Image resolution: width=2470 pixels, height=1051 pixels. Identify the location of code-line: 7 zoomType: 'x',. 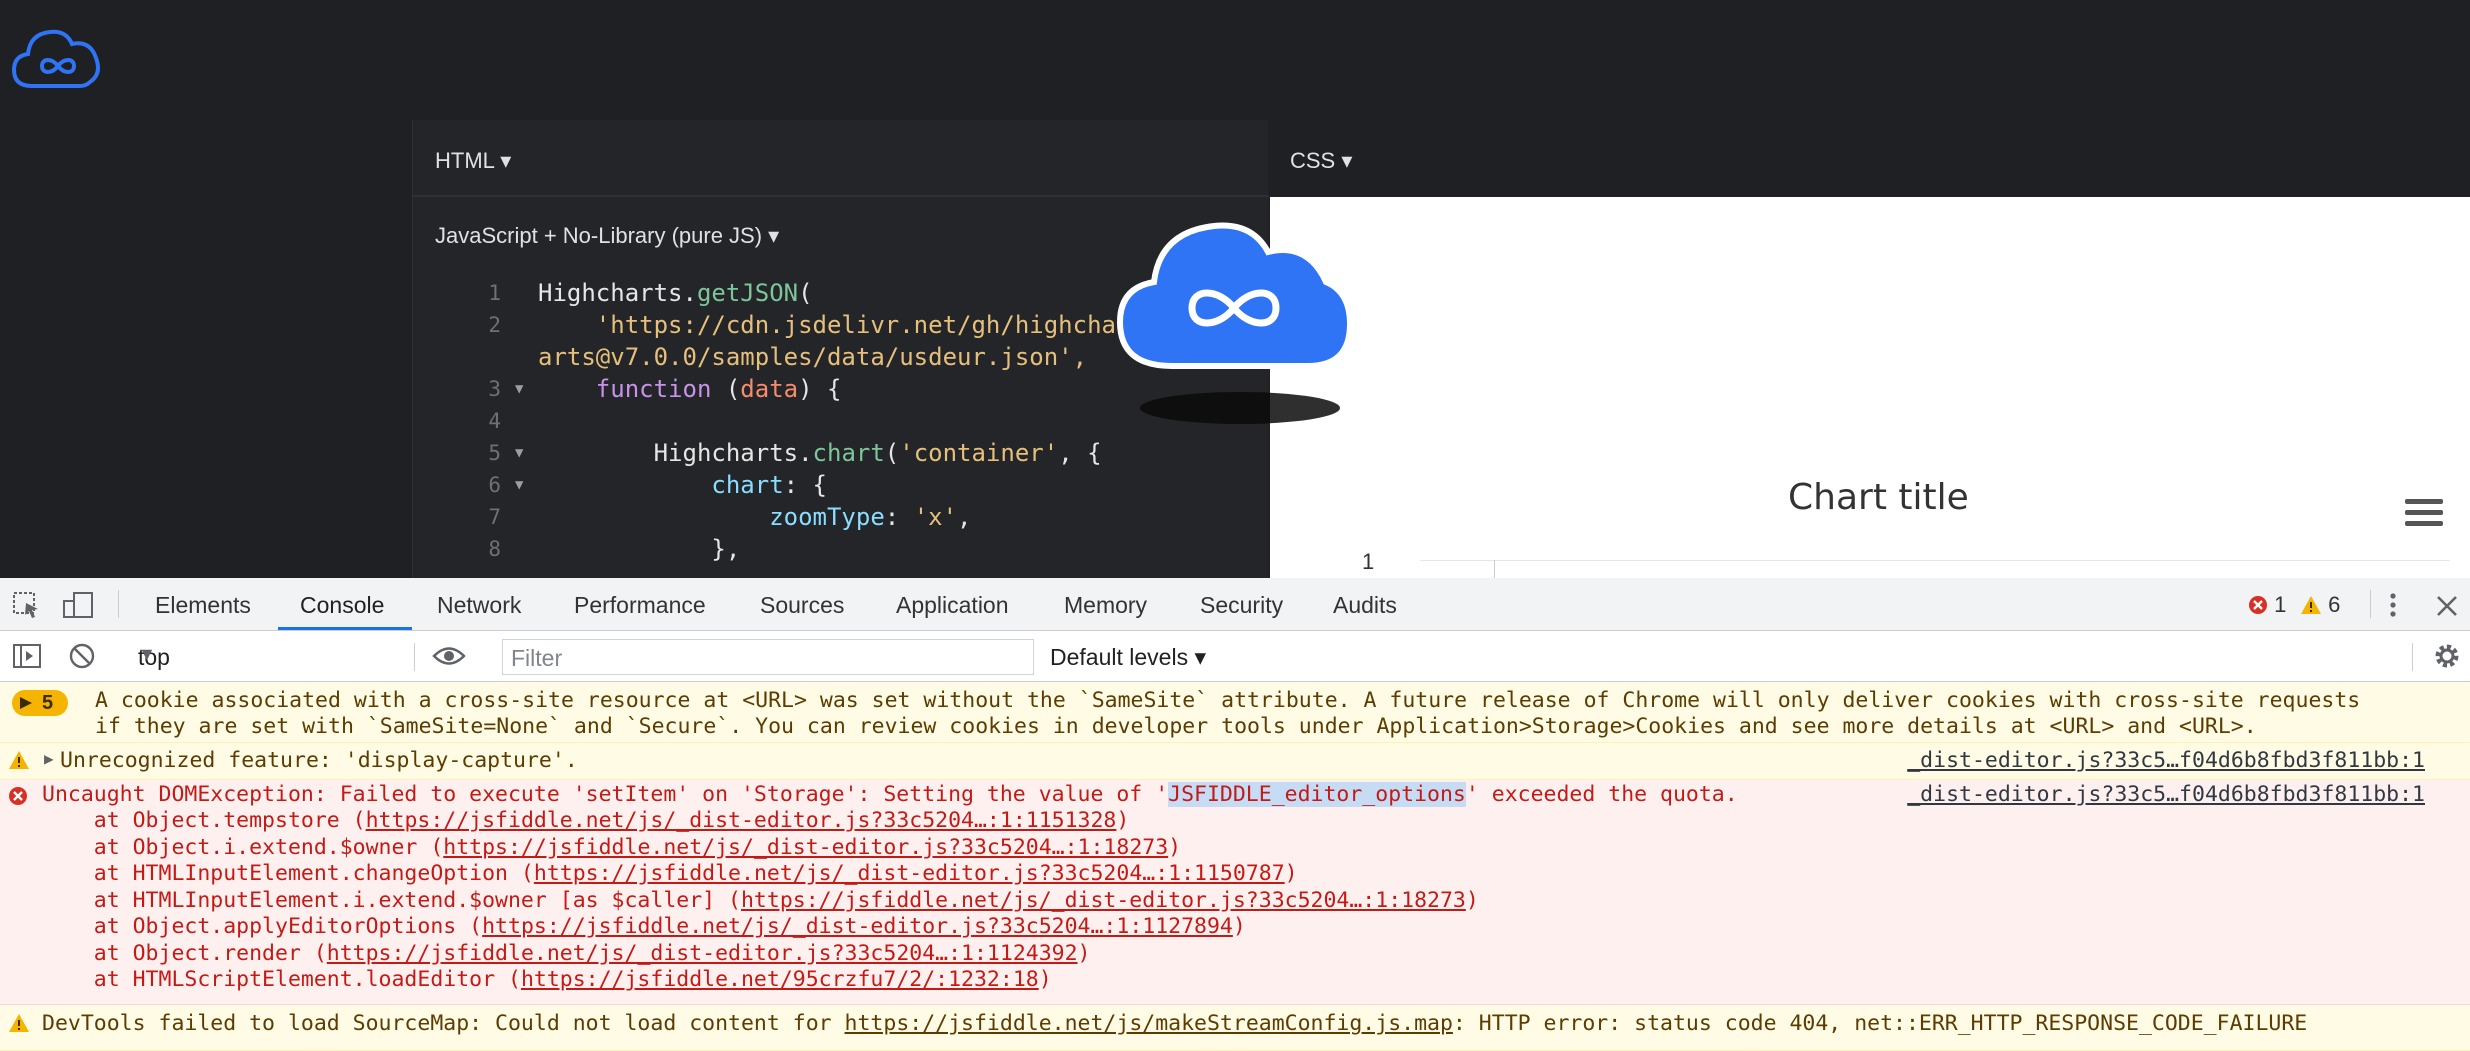
(841, 517).